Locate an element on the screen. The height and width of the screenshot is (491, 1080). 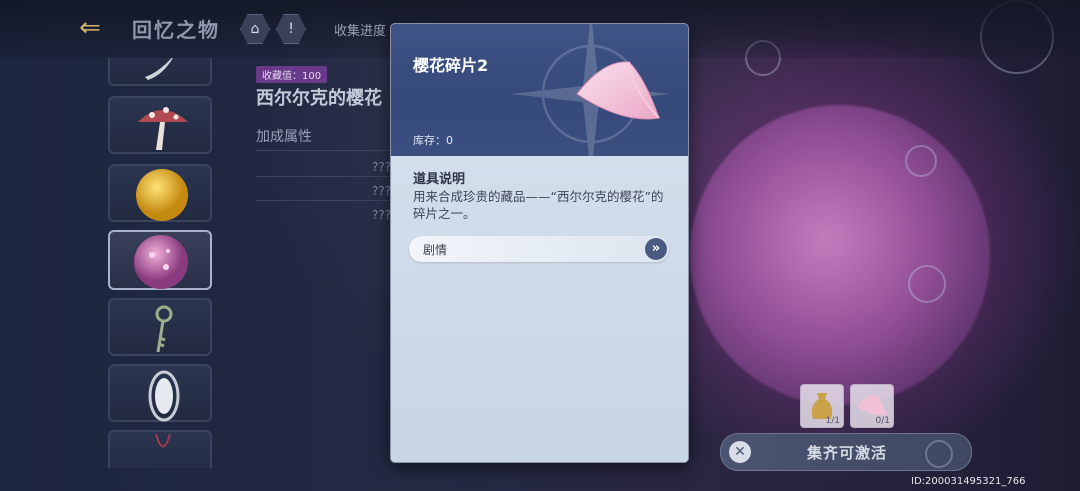
key-icon is located at coordinates (164, 329).